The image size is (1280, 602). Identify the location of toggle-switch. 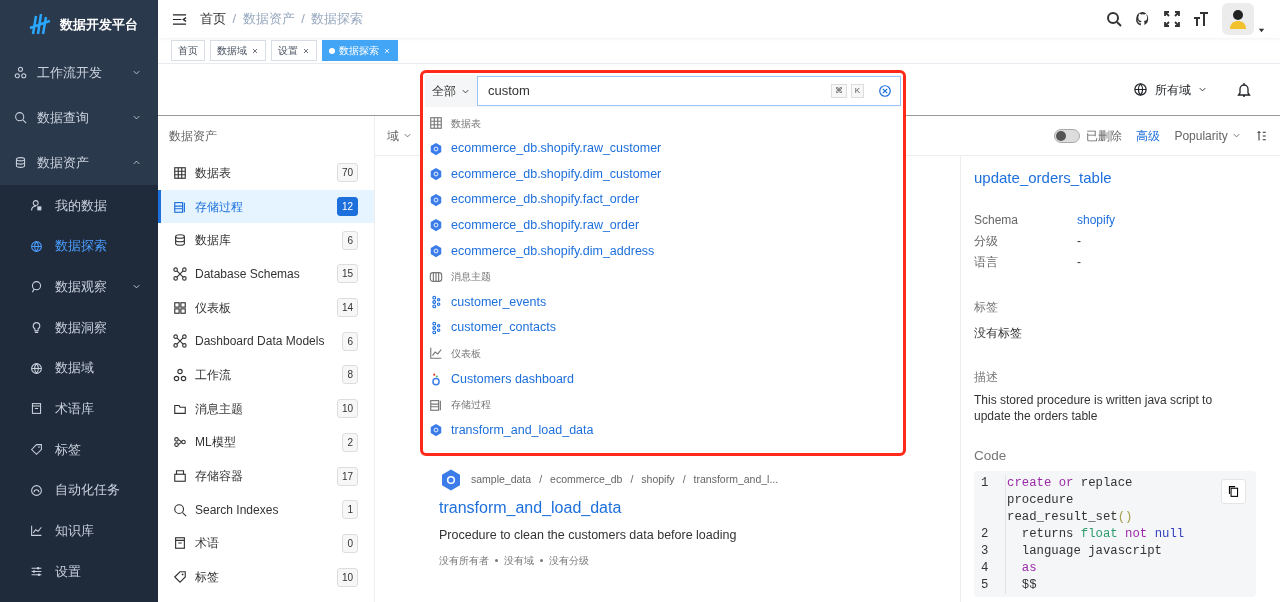
(1067, 135).